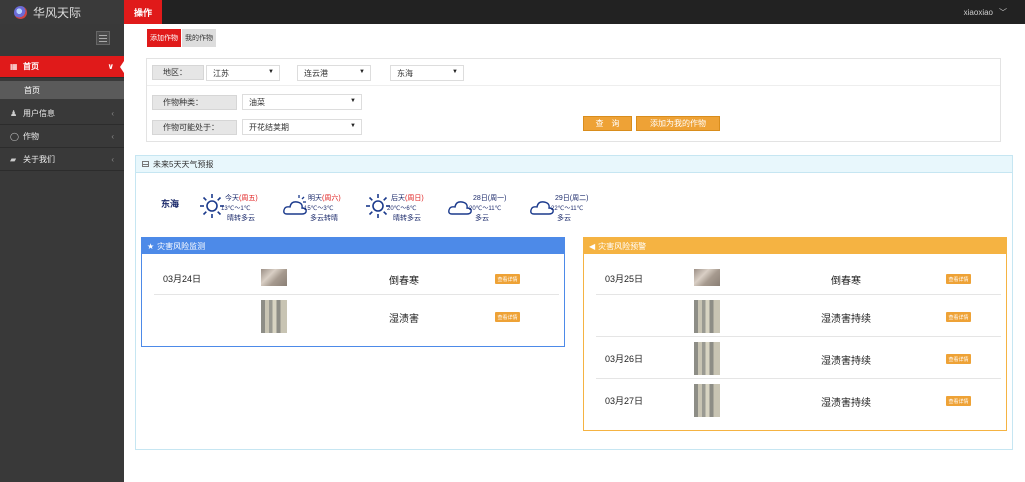  What do you see at coordinates (236, 209) in the screenshot?
I see `temp-range: 13℃～1℃` at bounding box center [236, 209].